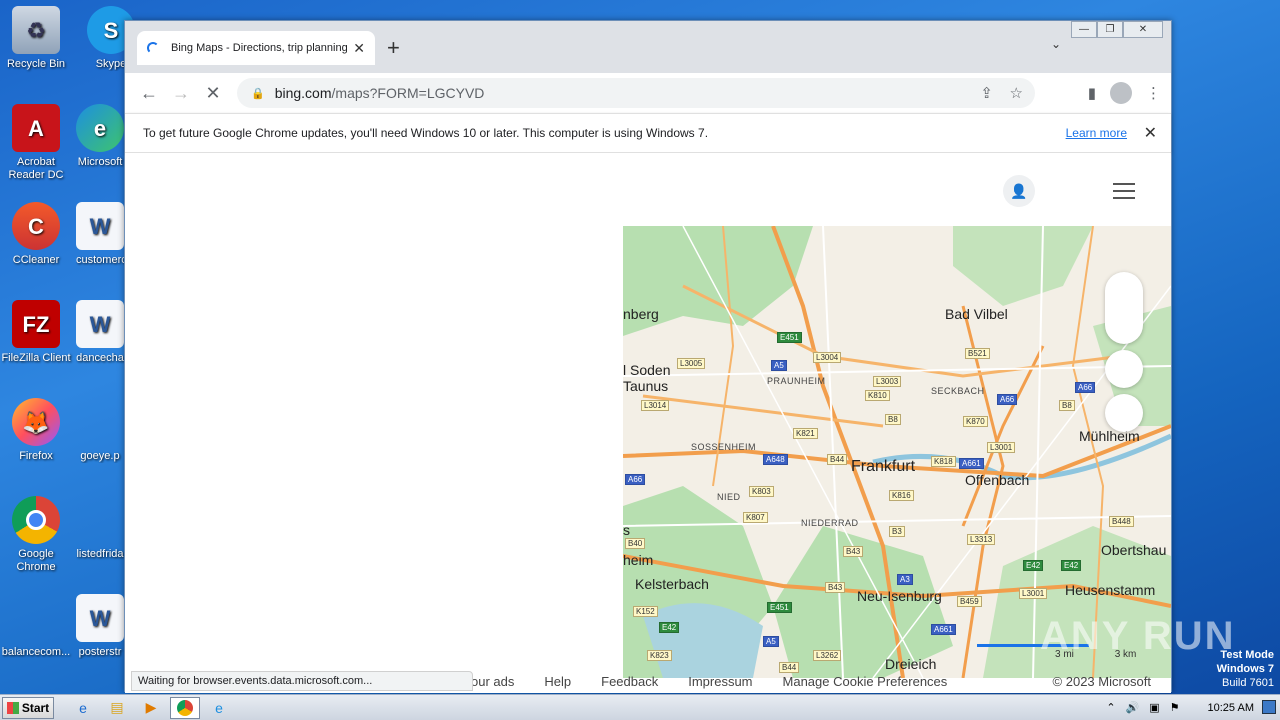 The image size is (1280, 720). I want to click on anyrun-watermark: ANY RUN, so click(1138, 636).